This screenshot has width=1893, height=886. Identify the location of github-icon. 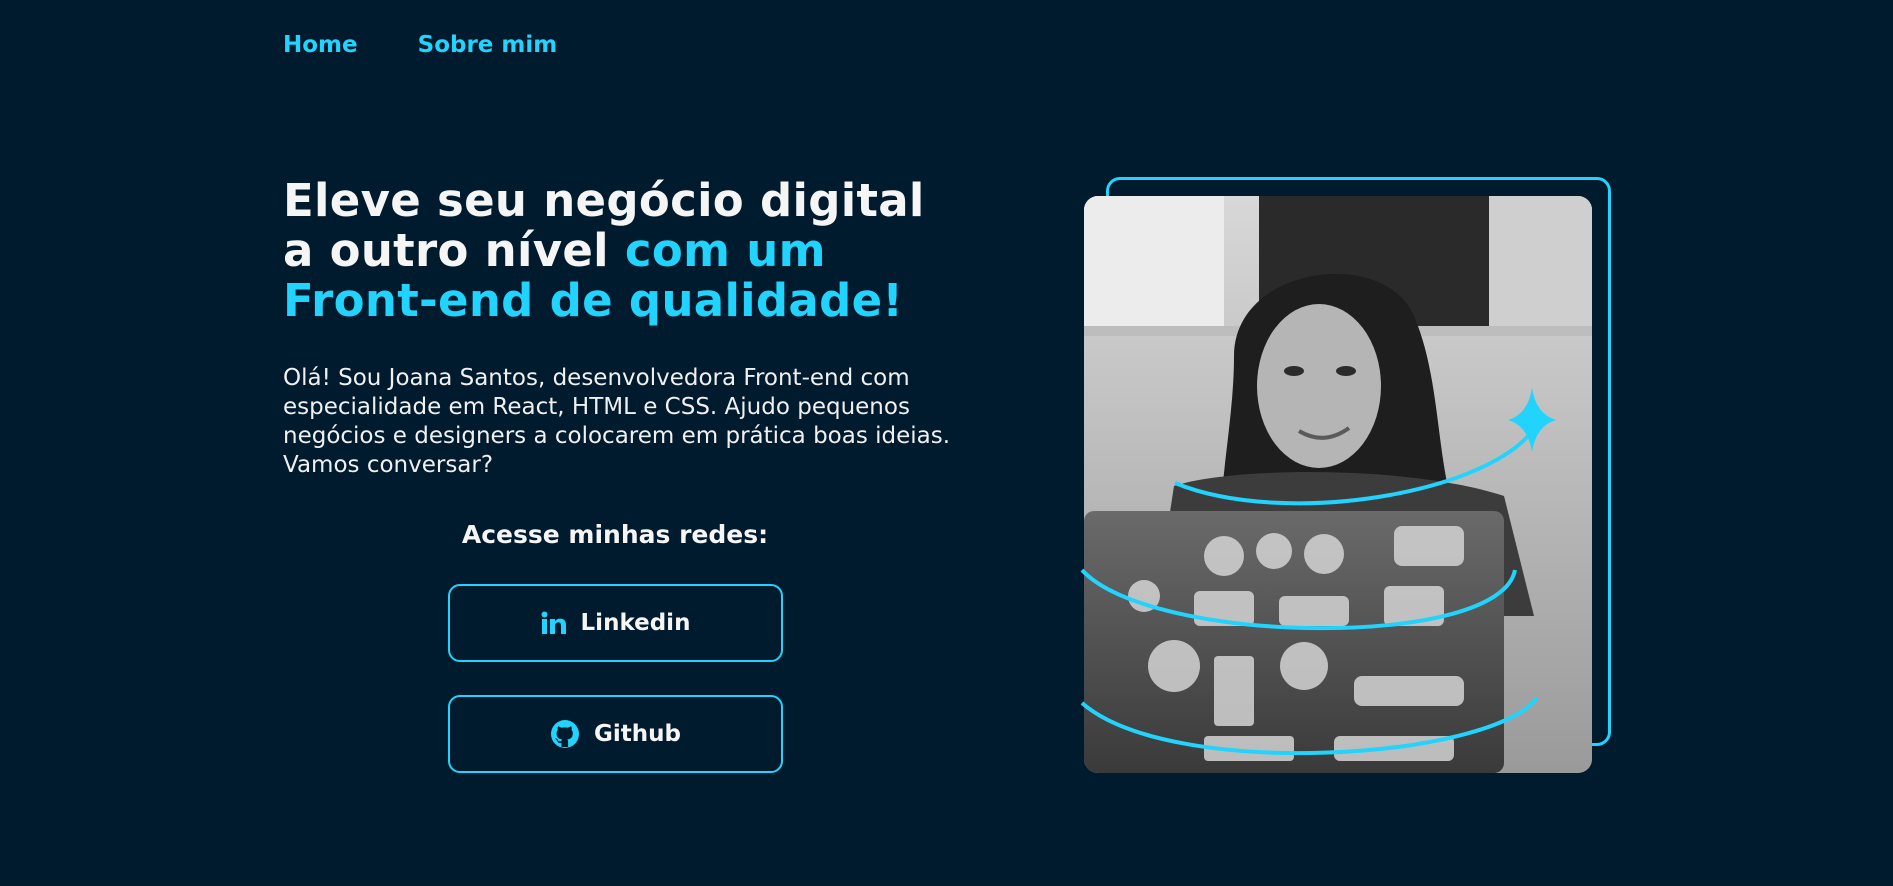
(565, 734).